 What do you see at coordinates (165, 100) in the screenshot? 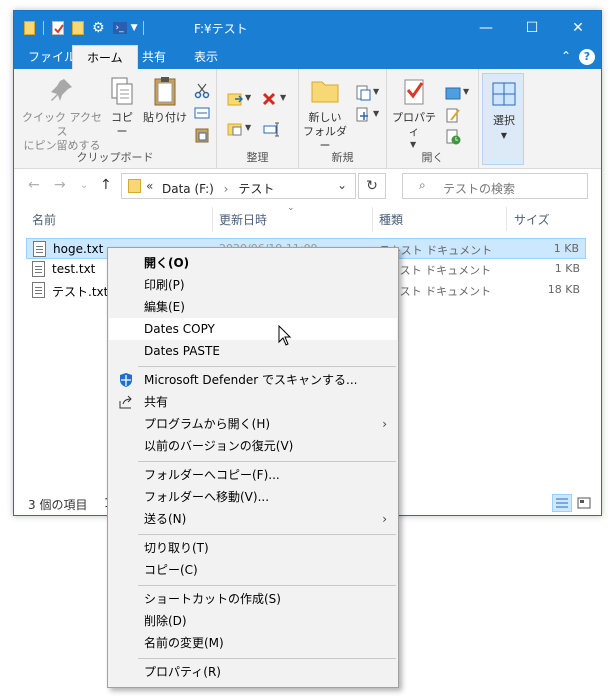
I see `paste-button: 貼り付け` at bounding box center [165, 100].